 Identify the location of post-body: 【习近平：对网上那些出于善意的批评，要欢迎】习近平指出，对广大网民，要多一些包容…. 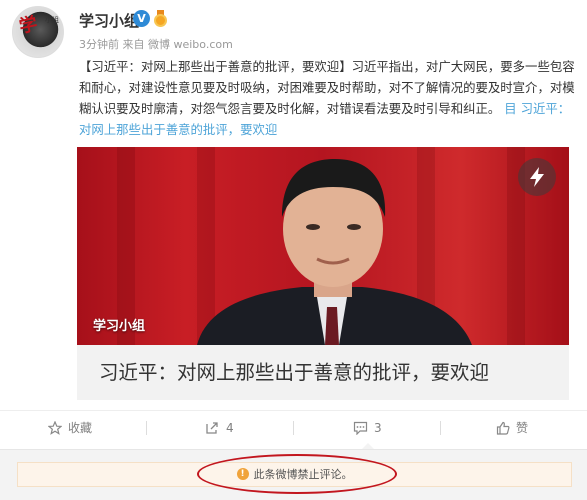
(327, 87).